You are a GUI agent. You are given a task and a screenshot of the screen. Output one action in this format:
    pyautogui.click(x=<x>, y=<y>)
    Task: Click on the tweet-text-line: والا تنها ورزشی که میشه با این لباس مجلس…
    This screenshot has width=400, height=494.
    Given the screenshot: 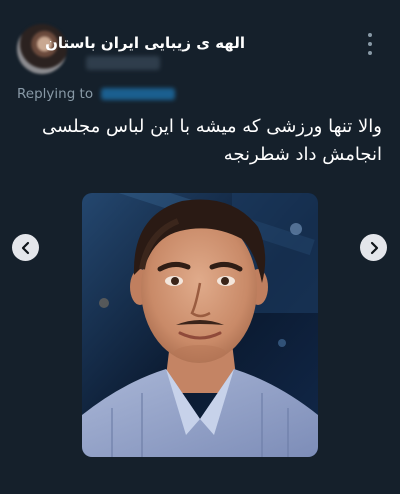 What is the action you would take?
    pyautogui.click(x=212, y=126)
    